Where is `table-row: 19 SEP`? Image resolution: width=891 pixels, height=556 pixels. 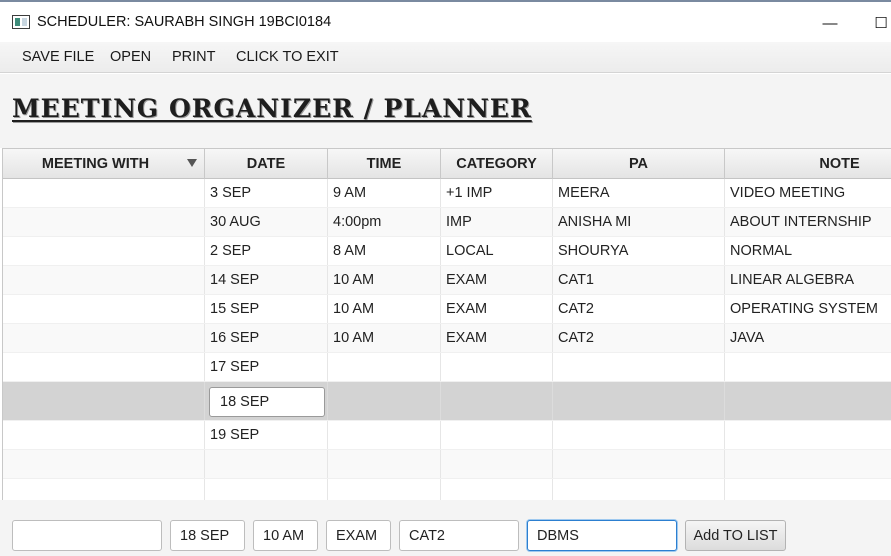
table-row: 19 SEP is located at coordinates (447, 435).